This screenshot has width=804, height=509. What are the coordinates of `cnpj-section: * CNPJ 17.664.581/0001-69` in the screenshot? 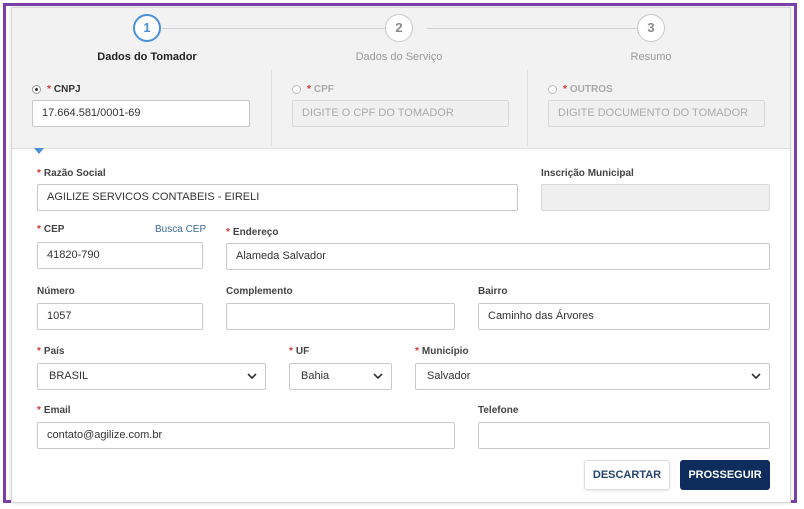 It's located at (142, 105).